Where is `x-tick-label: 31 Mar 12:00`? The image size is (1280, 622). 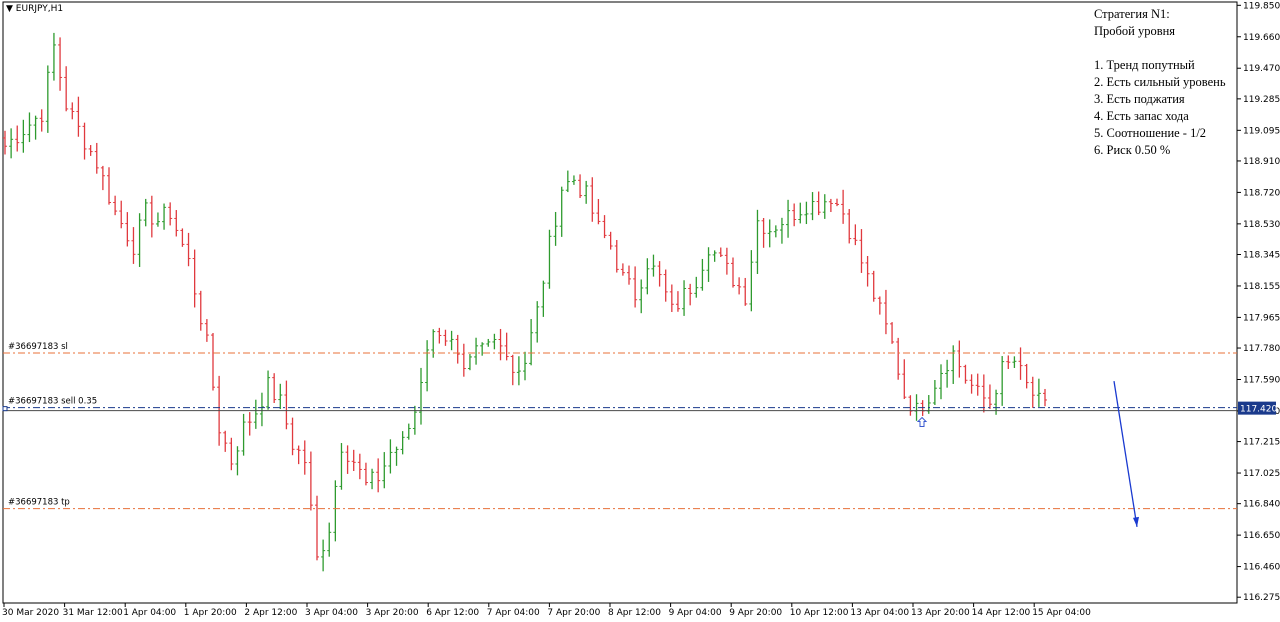
x-tick-label: 31 Mar 12:00 is located at coordinates (93, 613).